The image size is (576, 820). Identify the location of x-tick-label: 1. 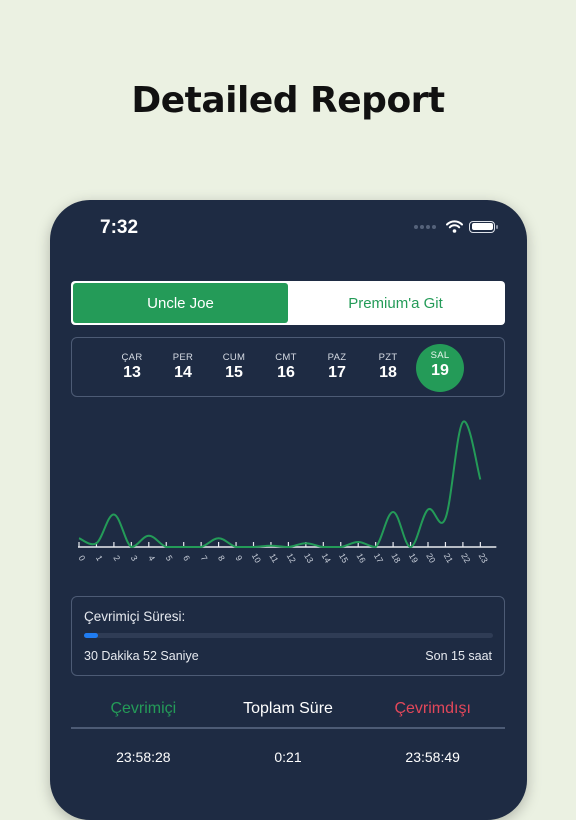
(99, 557).